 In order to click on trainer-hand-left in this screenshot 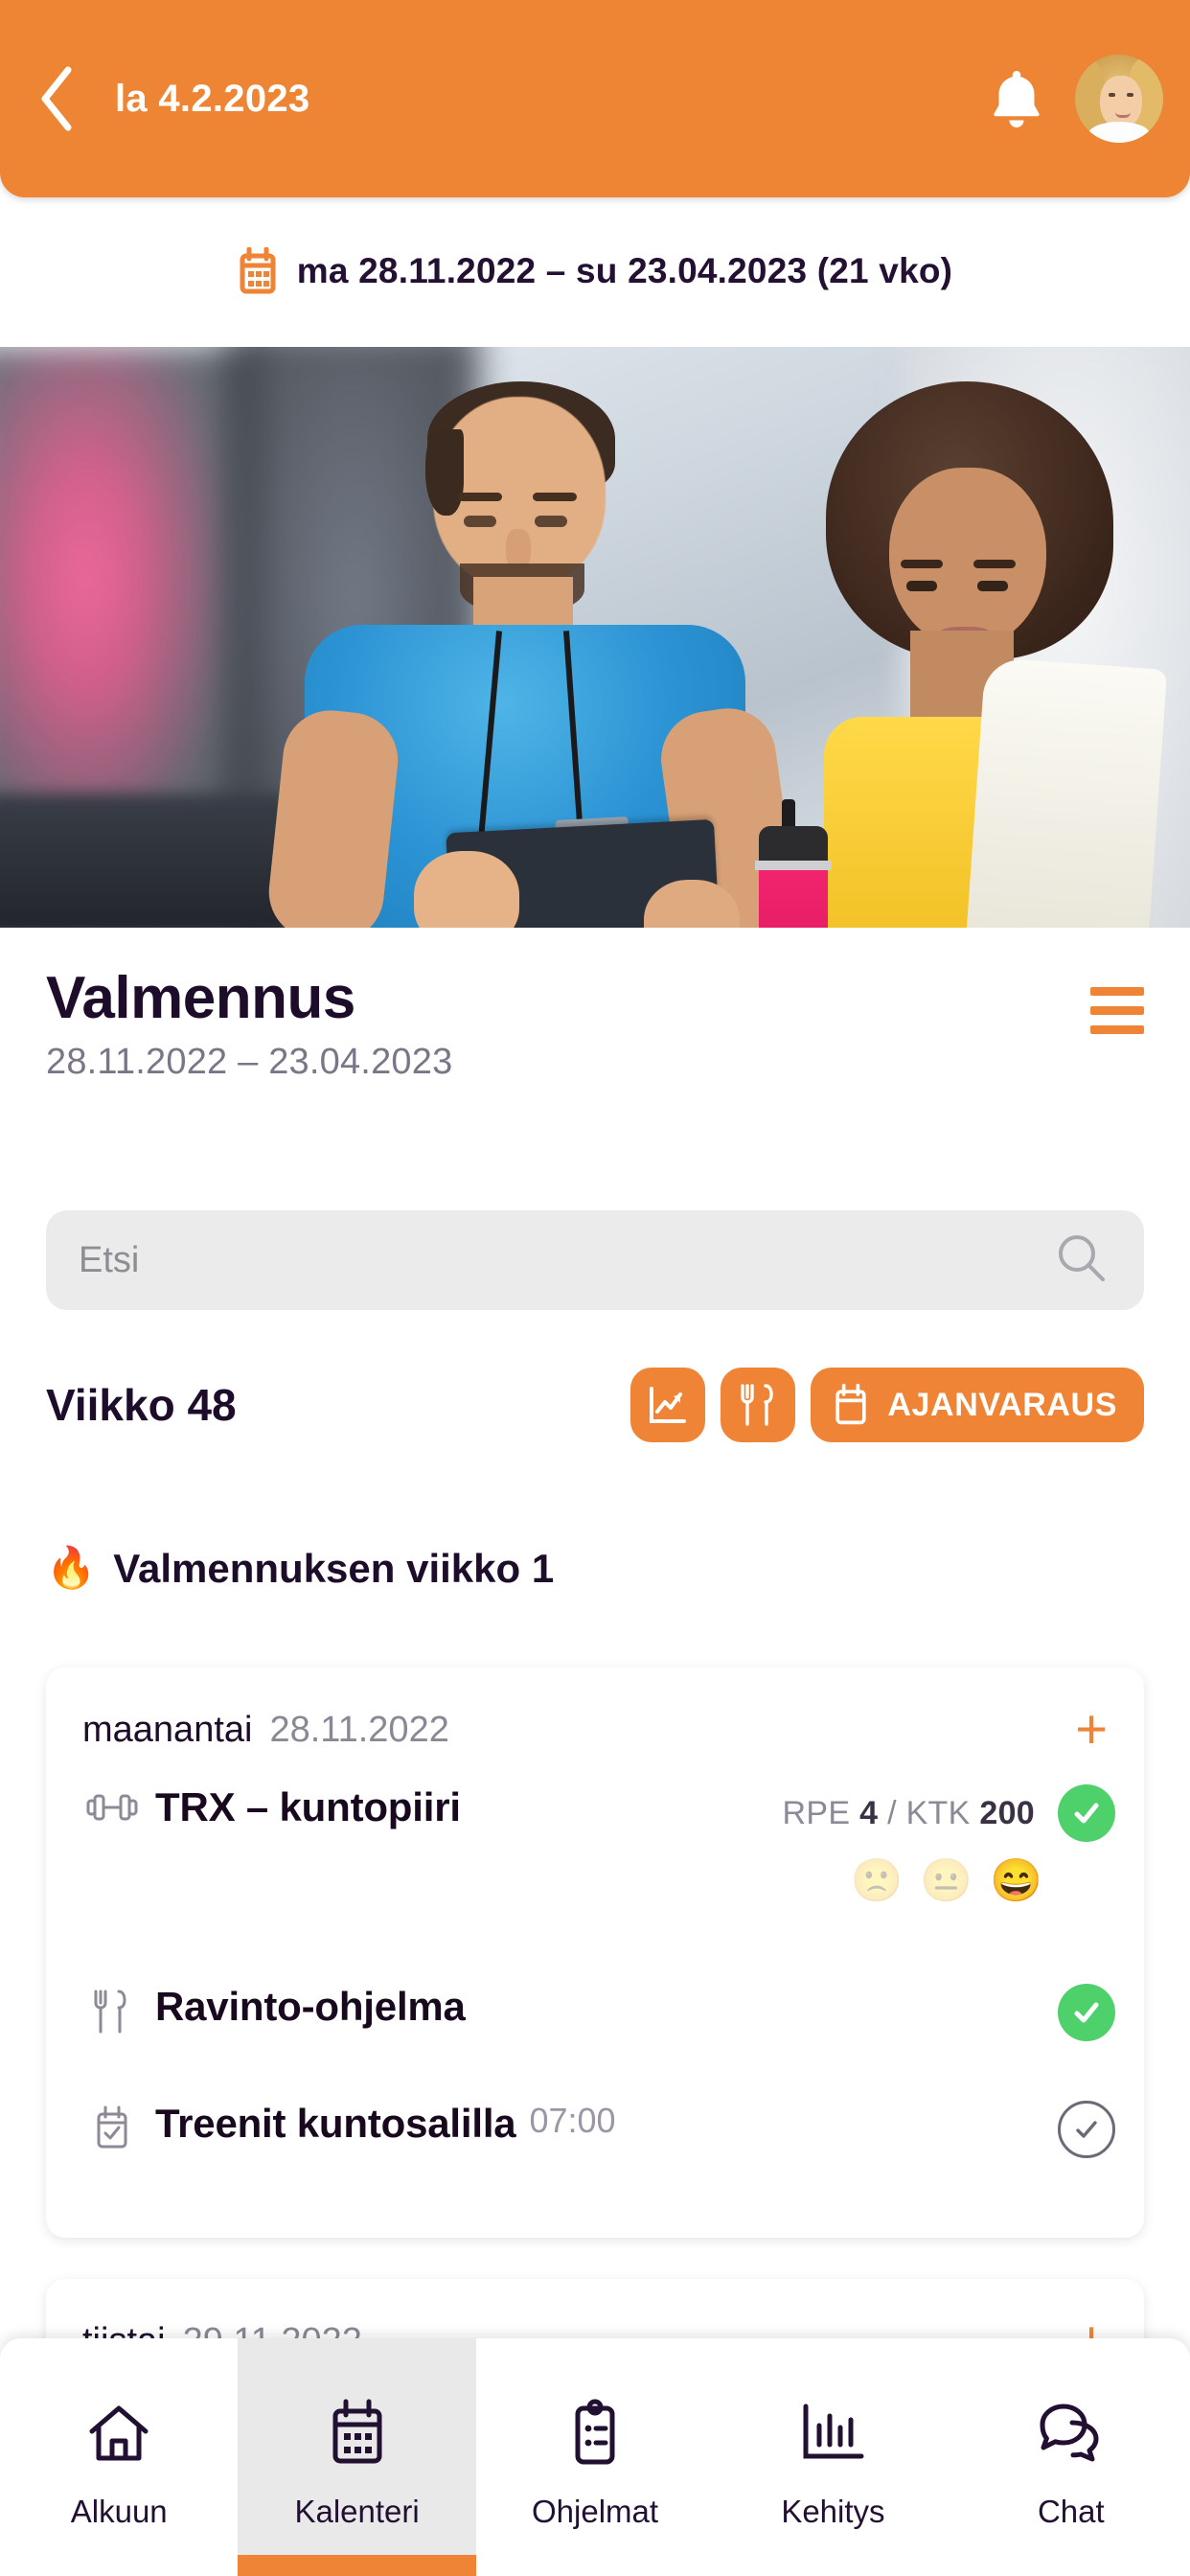, I will do `click(467, 889)`.